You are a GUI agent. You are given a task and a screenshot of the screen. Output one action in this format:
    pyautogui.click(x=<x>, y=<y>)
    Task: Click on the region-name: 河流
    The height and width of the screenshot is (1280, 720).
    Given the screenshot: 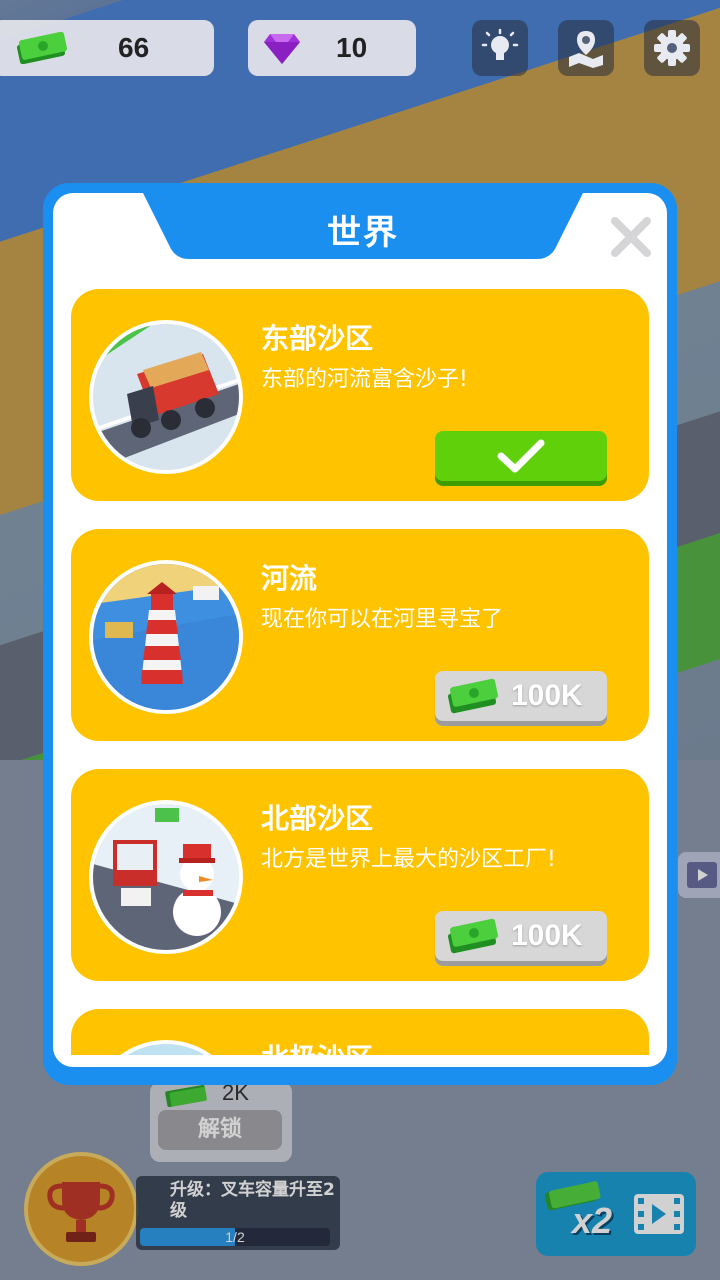 What is the action you would take?
    pyautogui.click(x=289, y=578)
    